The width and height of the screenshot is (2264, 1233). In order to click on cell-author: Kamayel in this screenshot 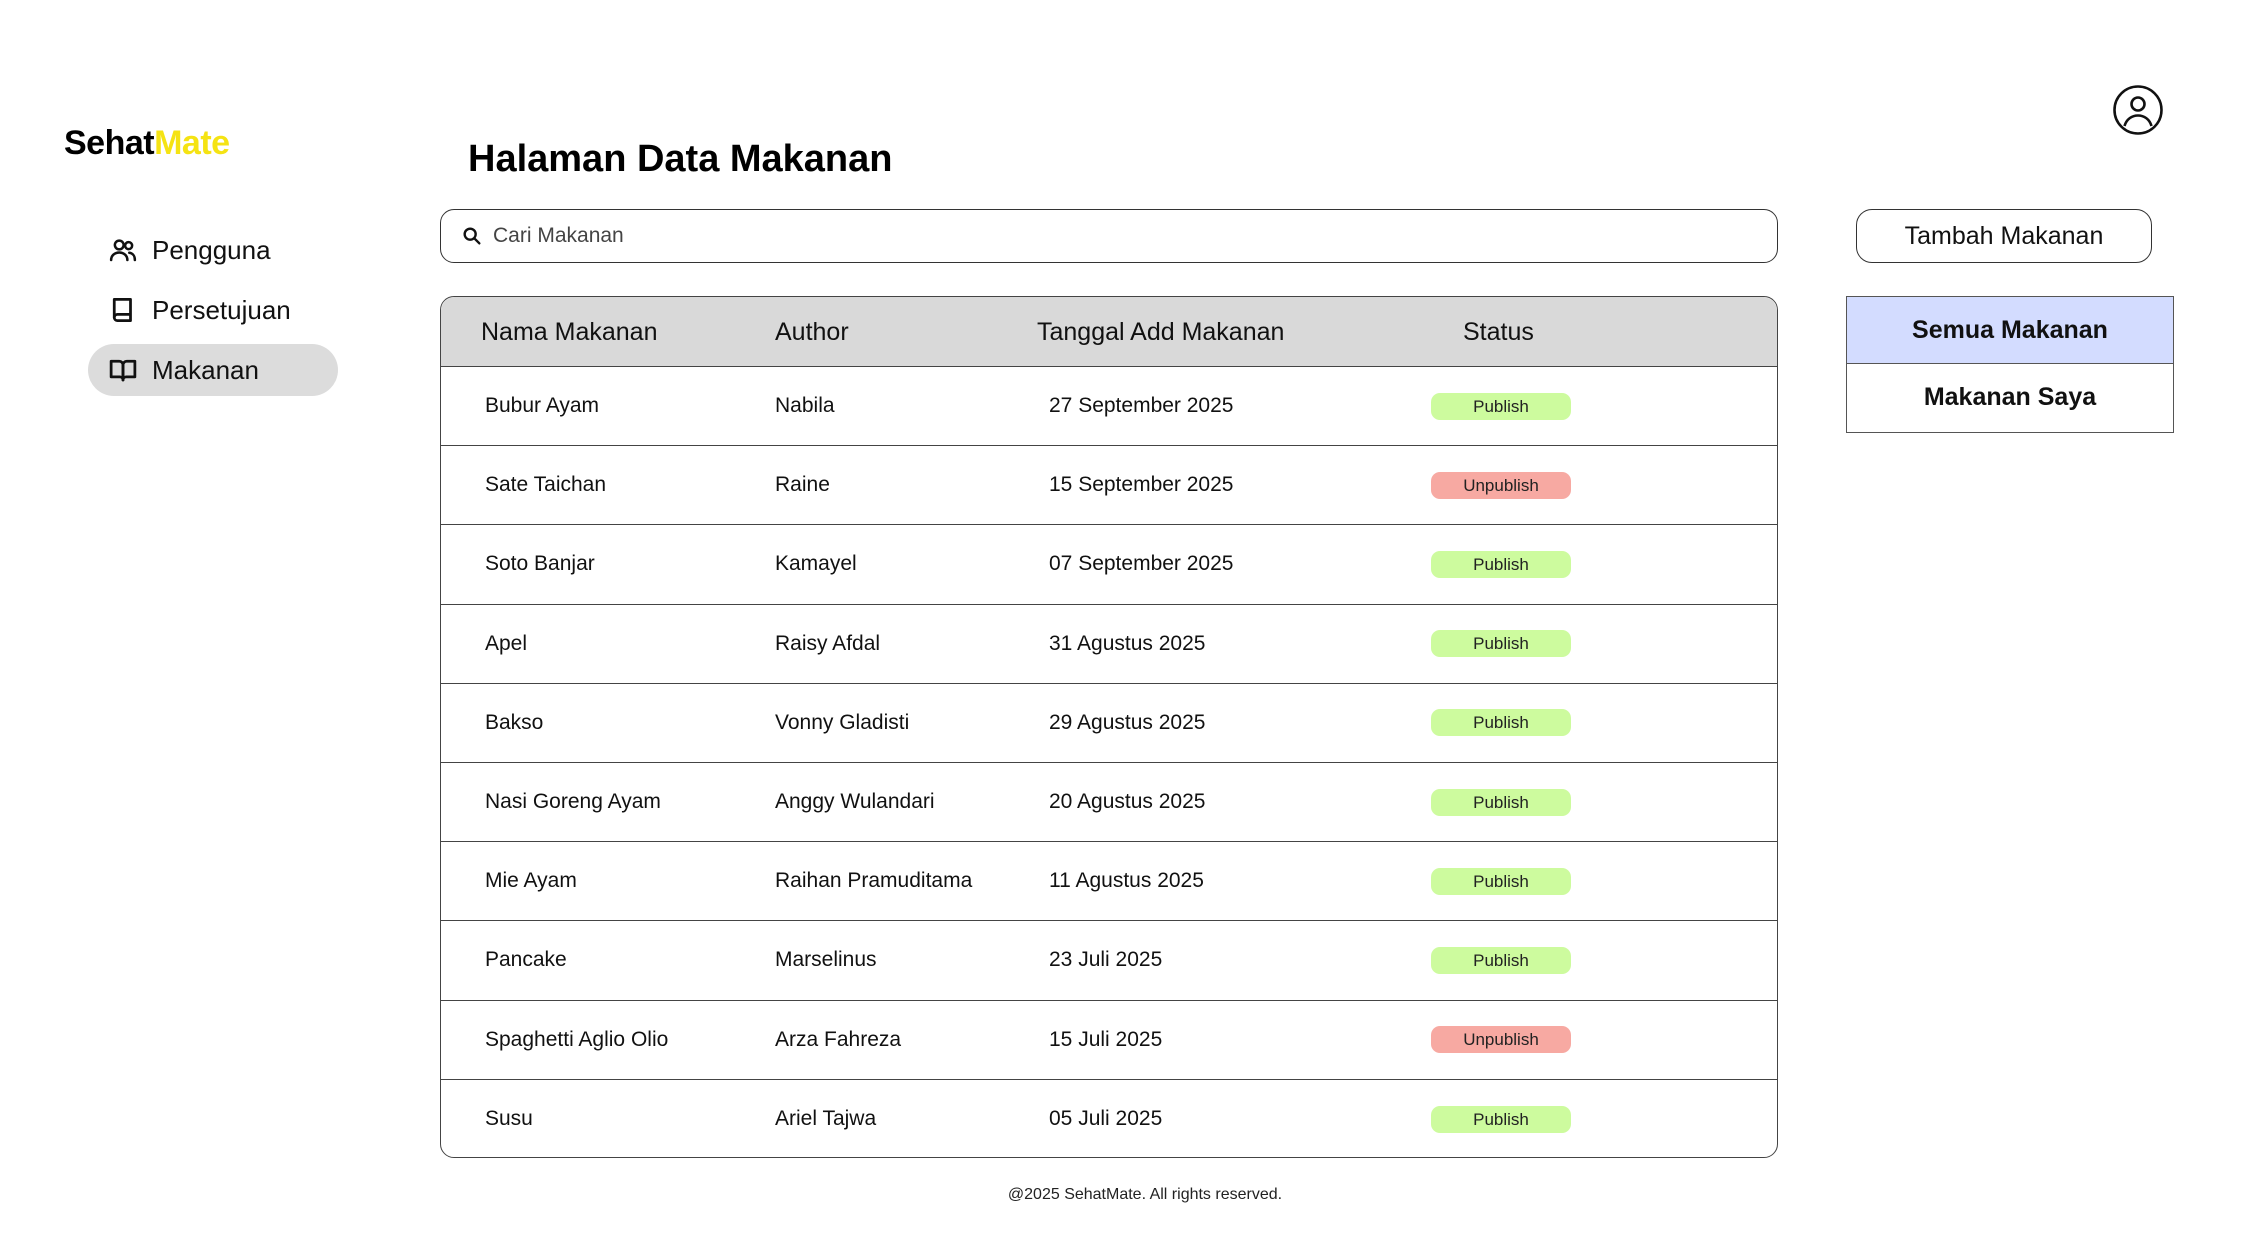, I will do `click(816, 564)`.